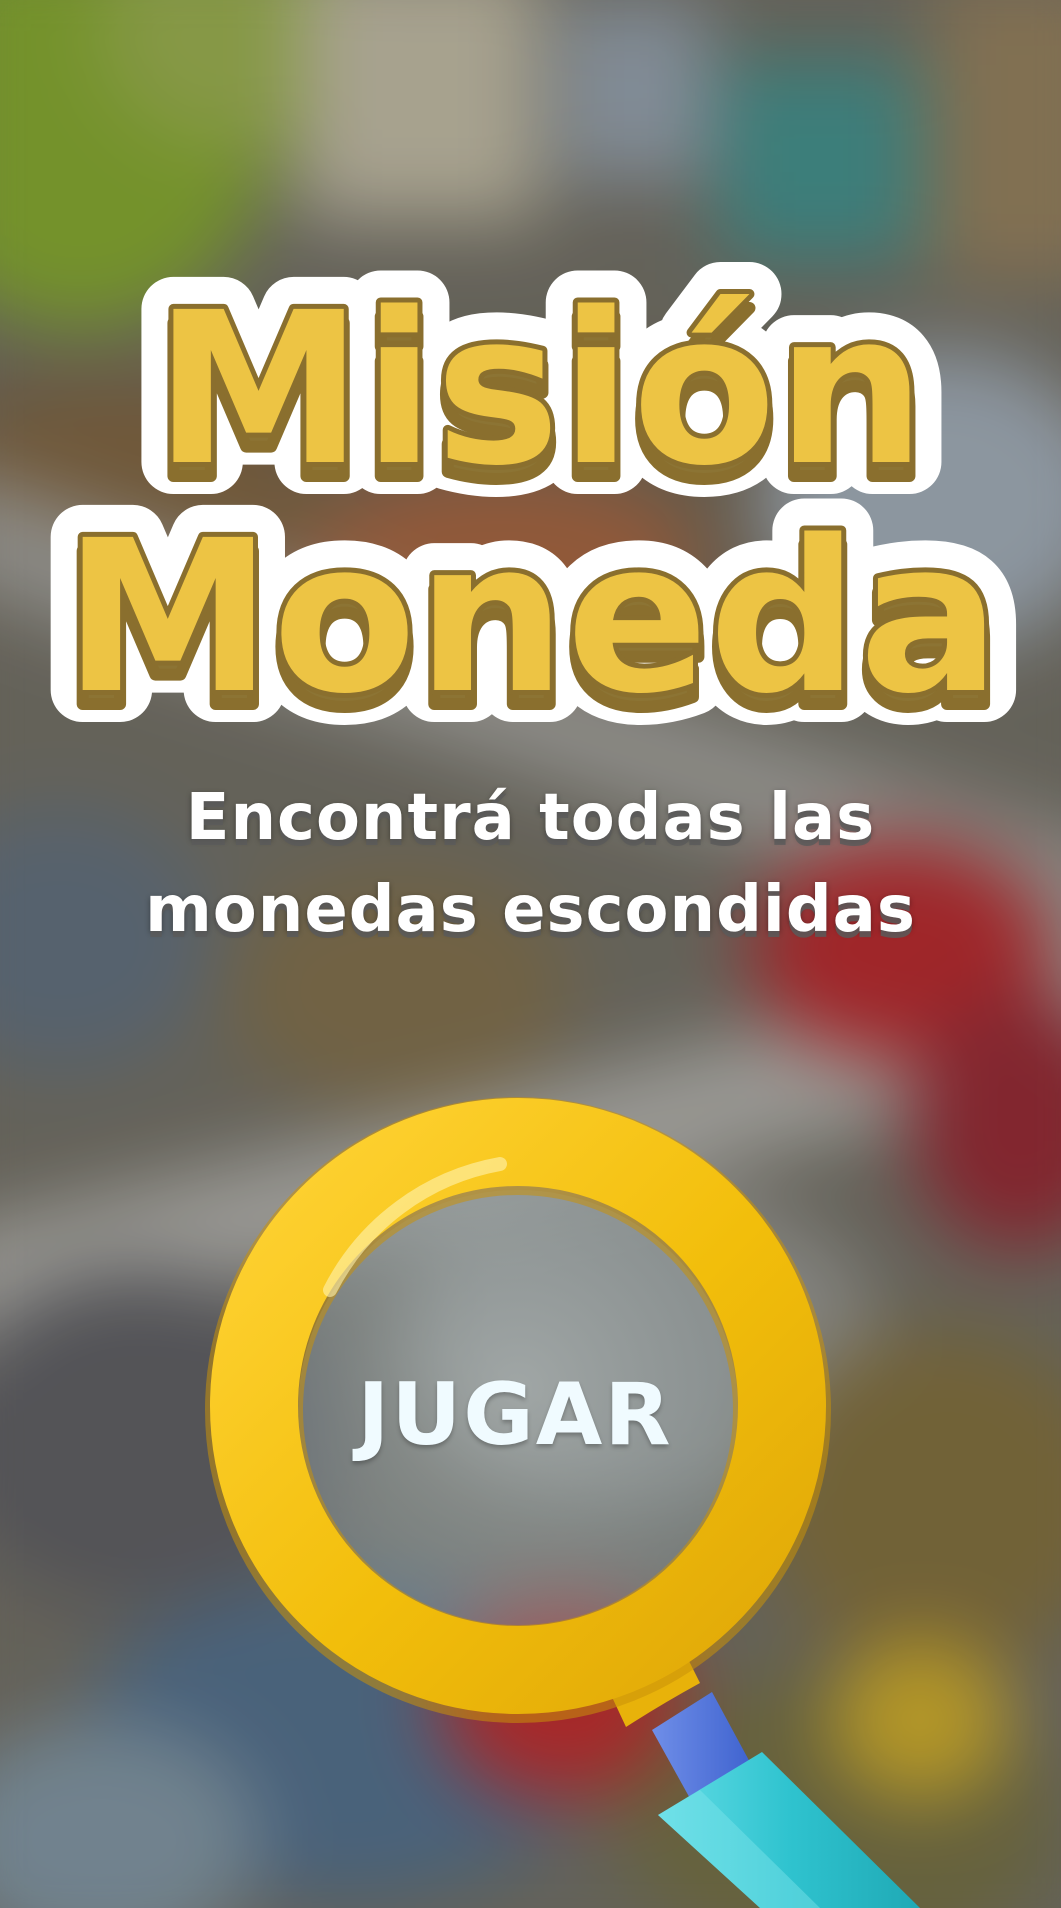 This screenshot has width=1061, height=1908. I want to click on magnifier-handle, so click(786, 1800).